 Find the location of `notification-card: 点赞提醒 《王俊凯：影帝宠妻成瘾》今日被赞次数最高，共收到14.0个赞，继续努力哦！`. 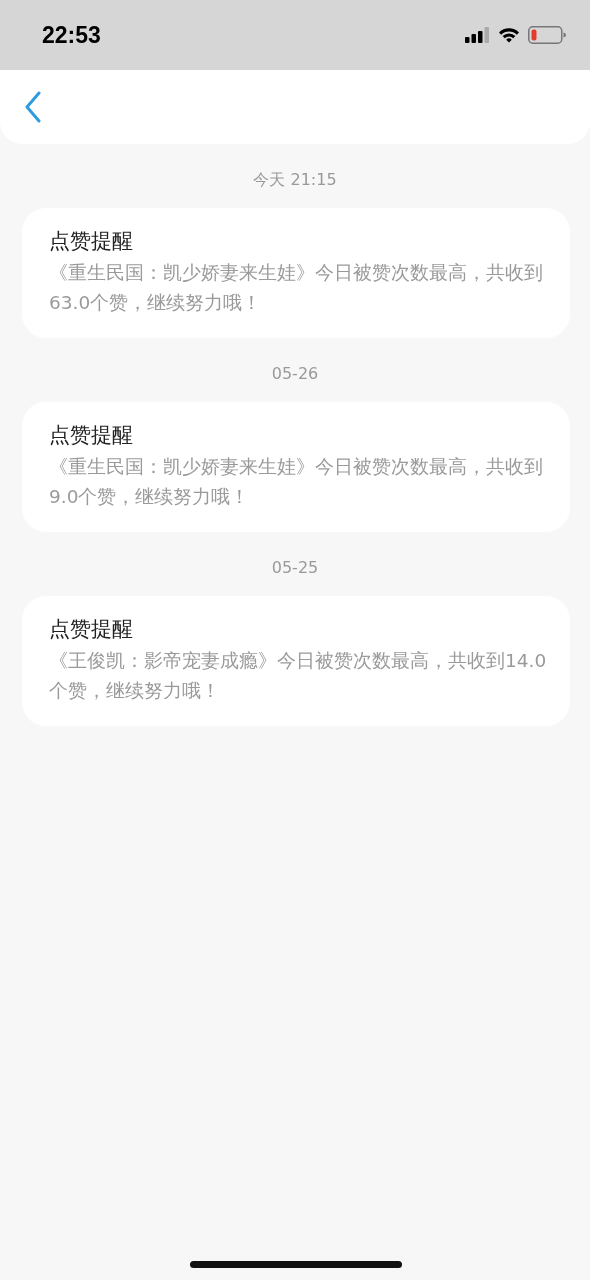

notification-card: 点赞提醒 《王俊凯：影帝宠妻成瘾》今日被赞次数最高，共收到14.0个赞，继续努力哦！ is located at coordinates (296, 661).